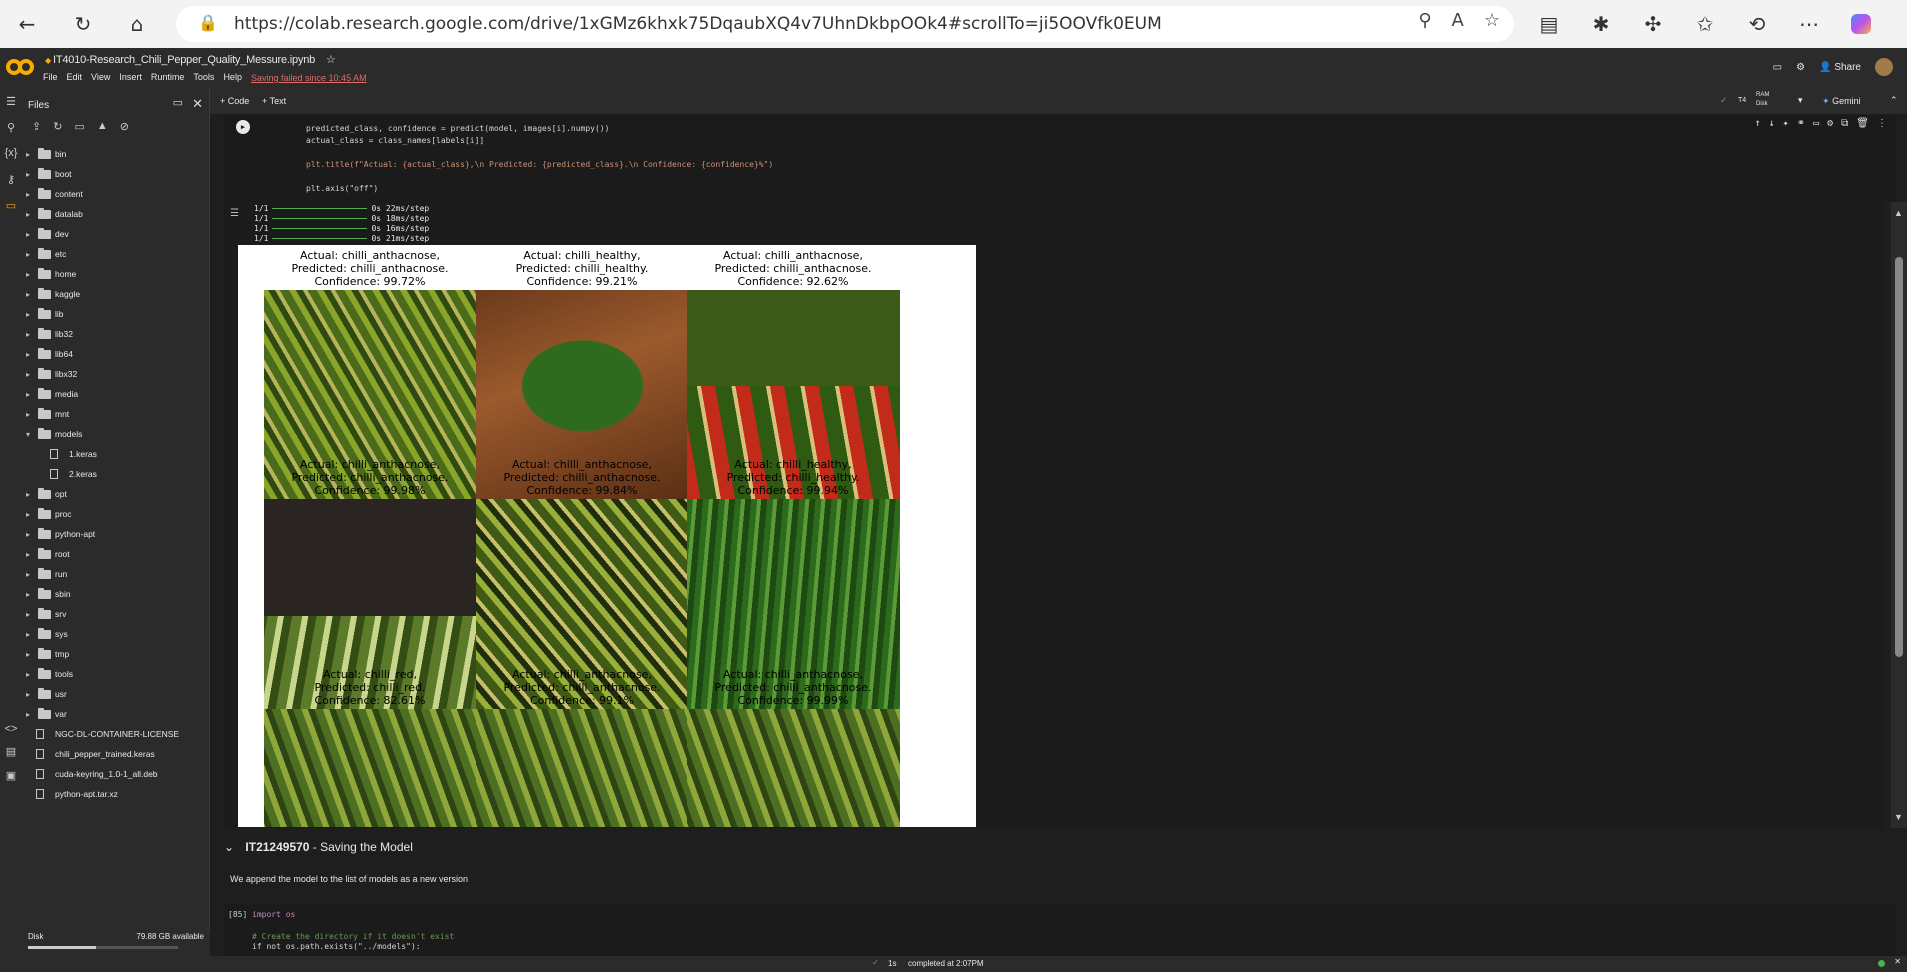 The image size is (1907, 972). I want to click on chevron-down-icon: ▾, so click(28, 434).